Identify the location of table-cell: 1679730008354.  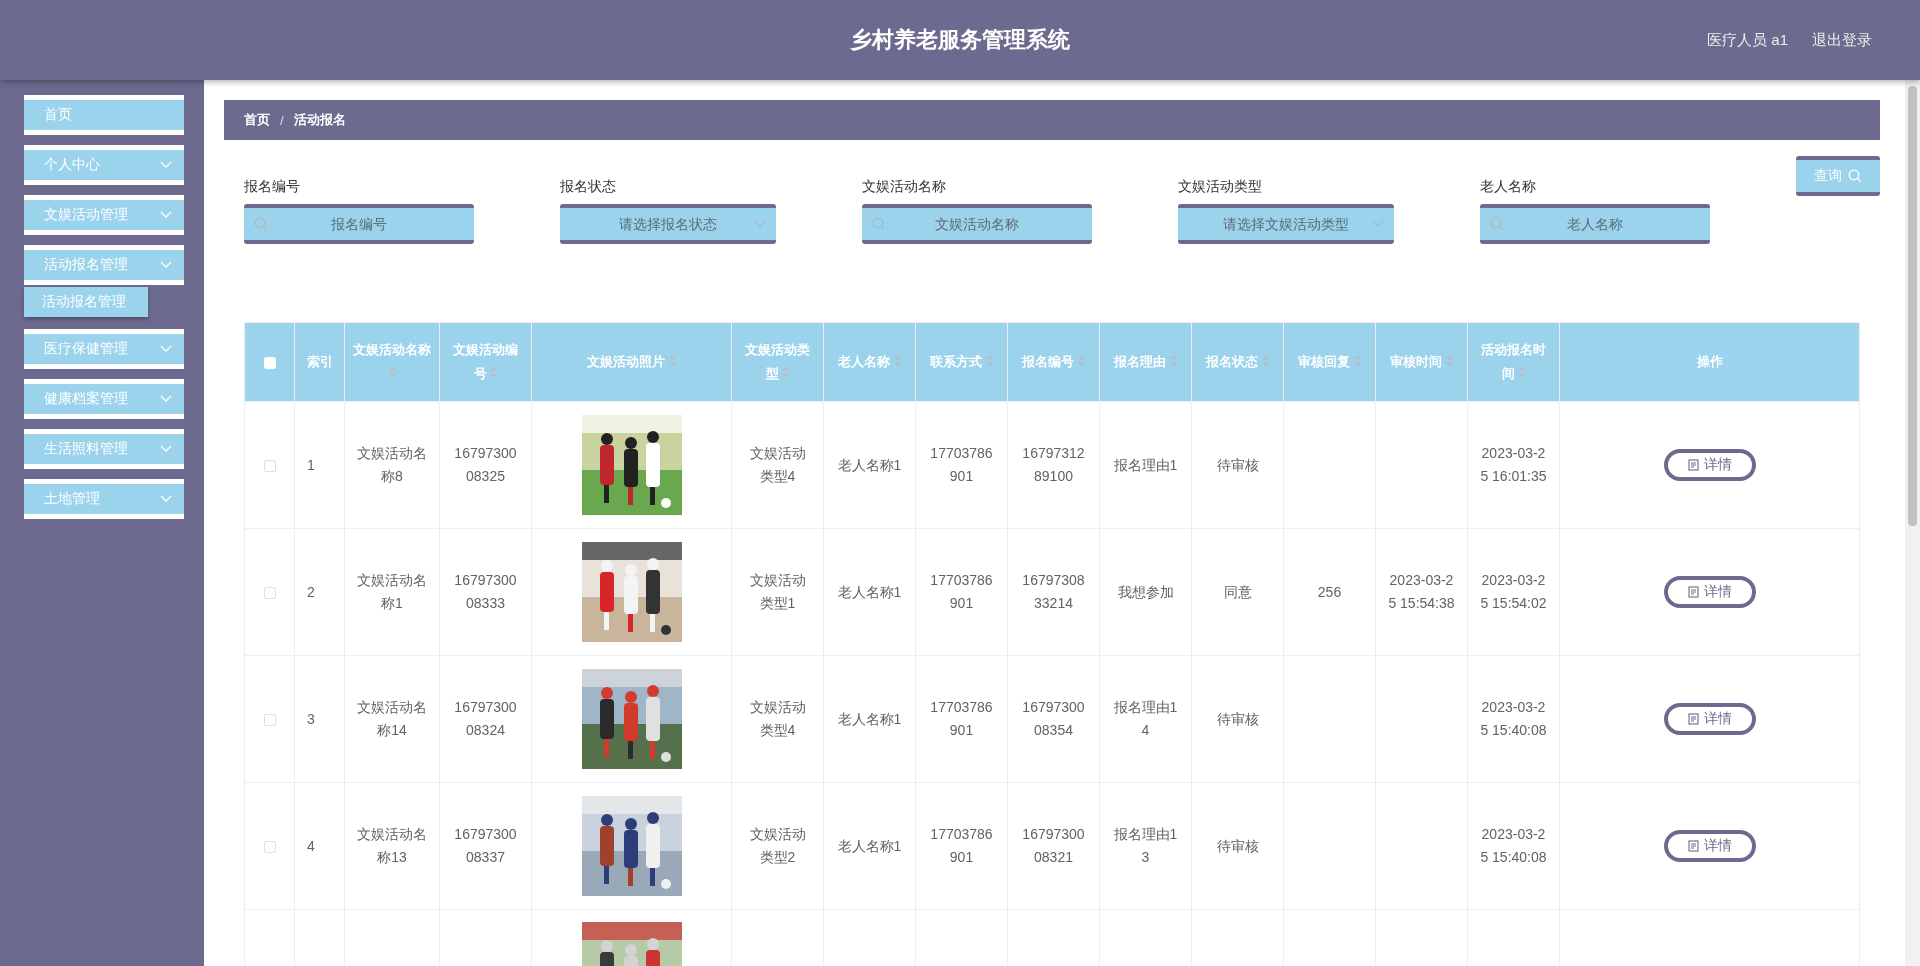
(1053, 718).